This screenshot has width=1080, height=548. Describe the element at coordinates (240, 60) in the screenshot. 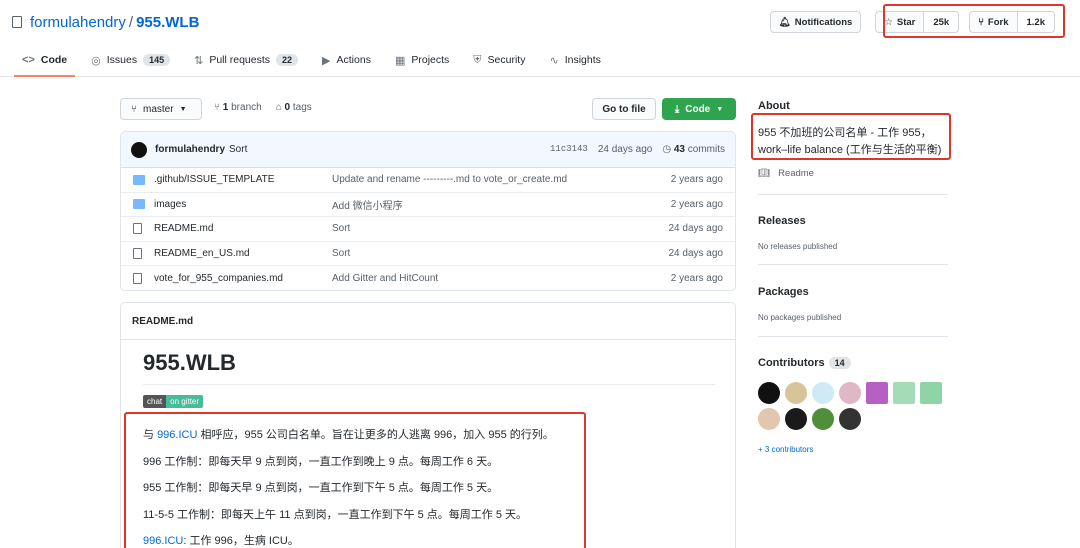

I see `tab-label: Pull requests` at that location.